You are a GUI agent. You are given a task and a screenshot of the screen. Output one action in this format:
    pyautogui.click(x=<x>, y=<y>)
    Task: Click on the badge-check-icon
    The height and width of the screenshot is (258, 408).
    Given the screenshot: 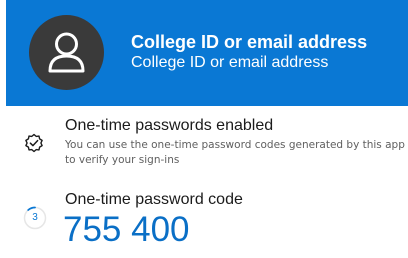 What is the action you would take?
    pyautogui.click(x=34, y=143)
    